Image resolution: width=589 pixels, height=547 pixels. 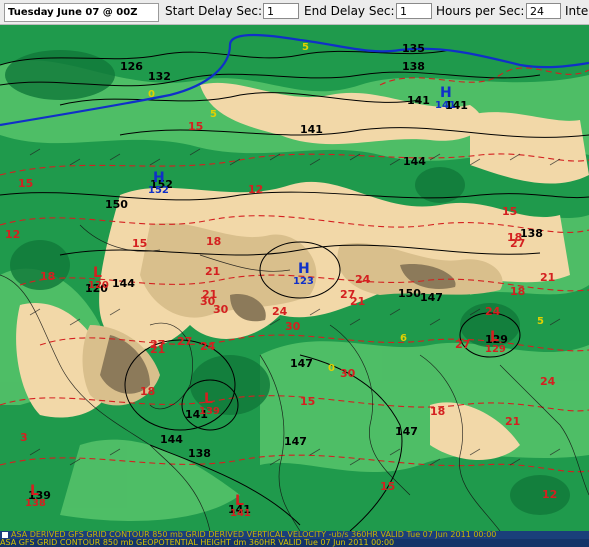 What do you see at coordinates (213, 11) in the screenshot?
I see `start-delay-label: Start Delay Sec:` at bounding box center [213, 11].